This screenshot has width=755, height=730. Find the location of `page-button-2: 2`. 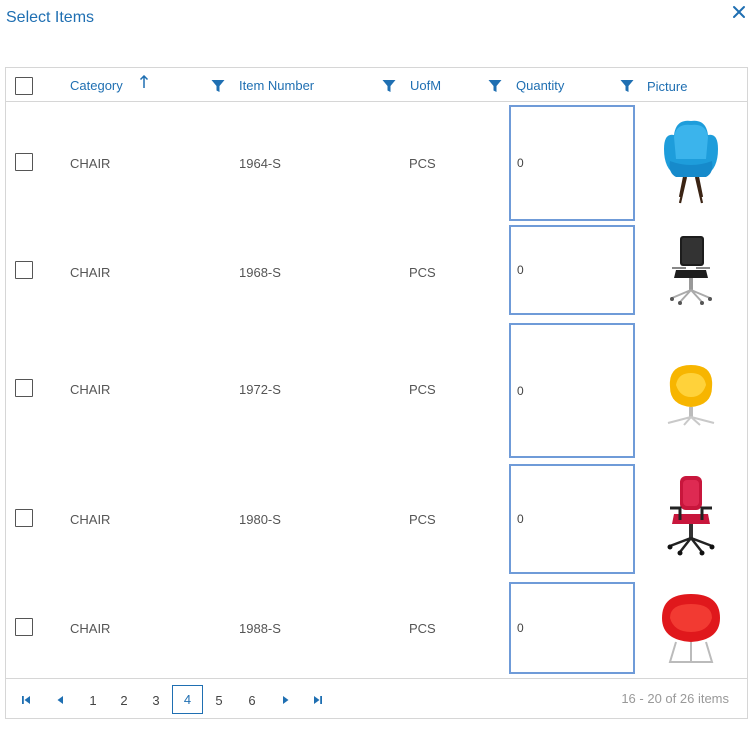

page-button-2: 2 is located at coordinates (124, 700).